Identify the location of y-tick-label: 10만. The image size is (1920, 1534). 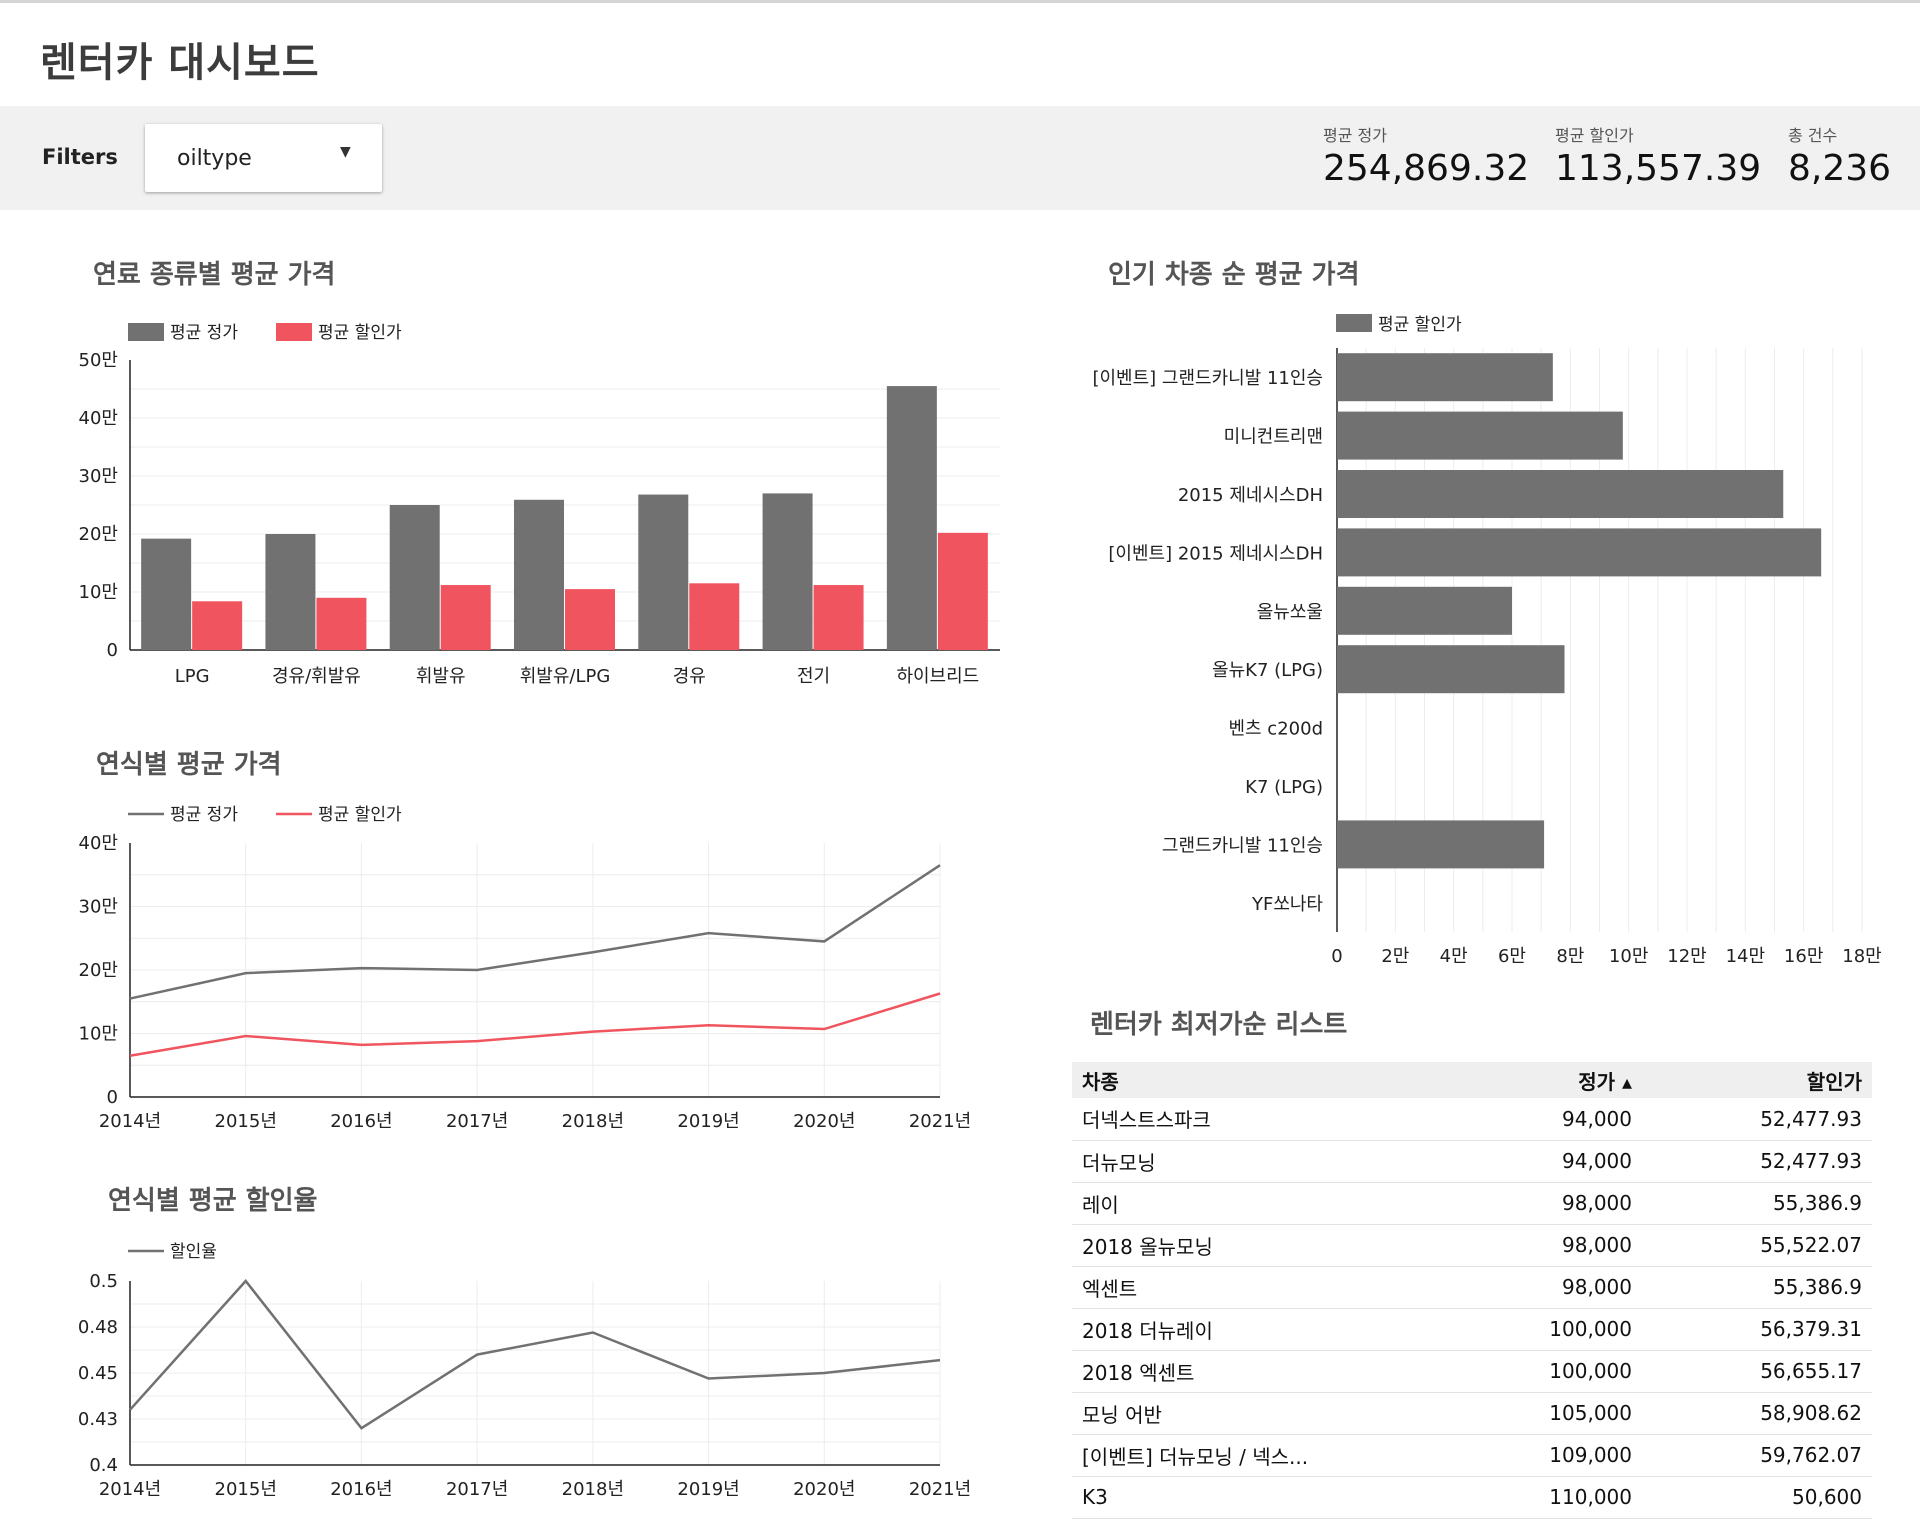
(98, 1034).